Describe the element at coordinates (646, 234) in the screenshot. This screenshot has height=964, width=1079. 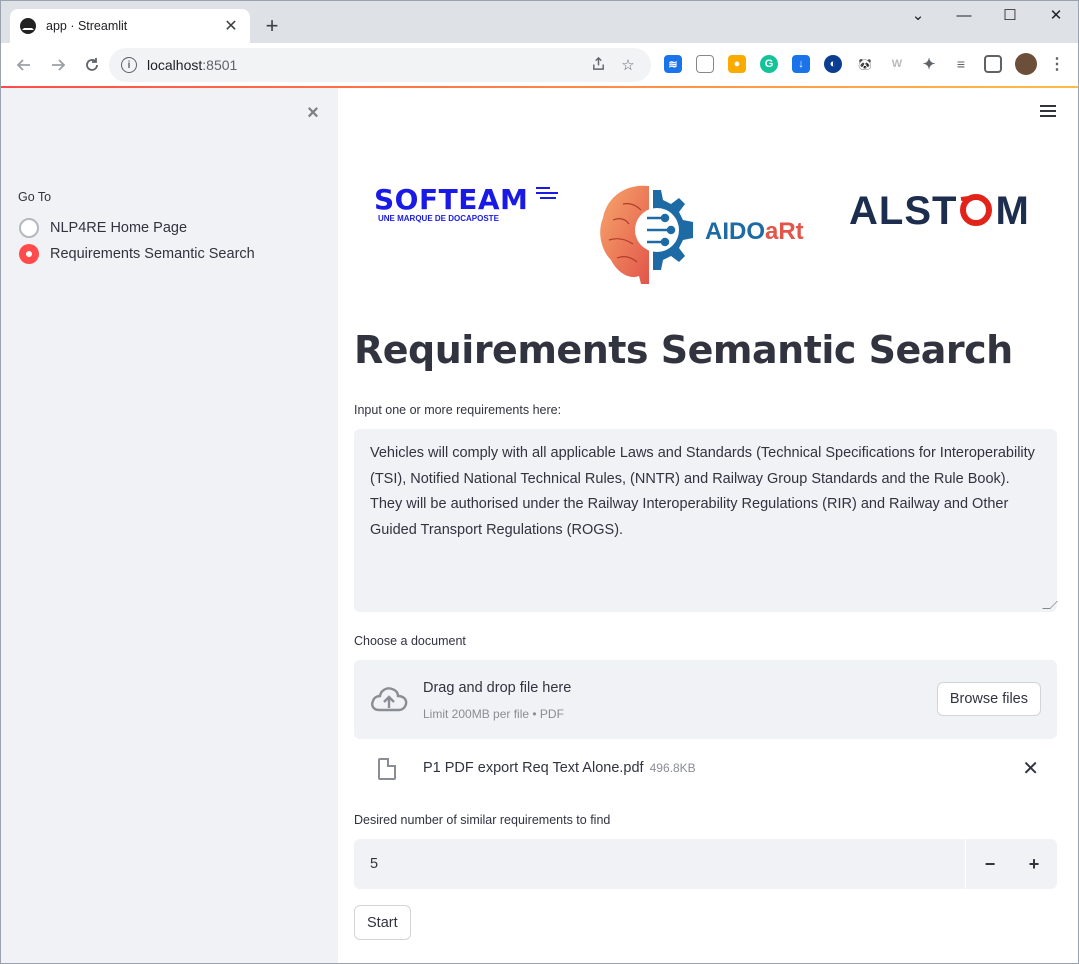
I see `brain-gear-icon` at that location.